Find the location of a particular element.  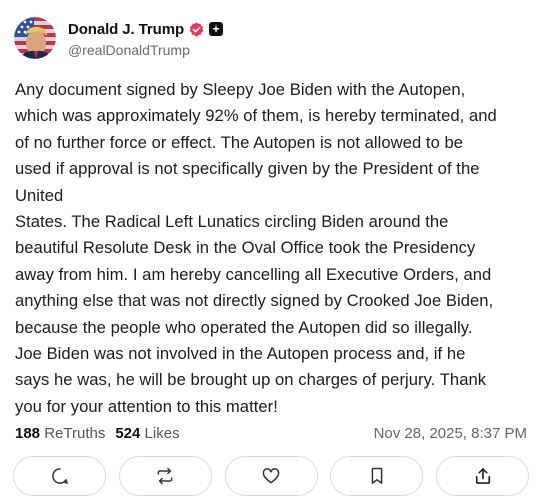

share-button is located at coordinates (482, 476).